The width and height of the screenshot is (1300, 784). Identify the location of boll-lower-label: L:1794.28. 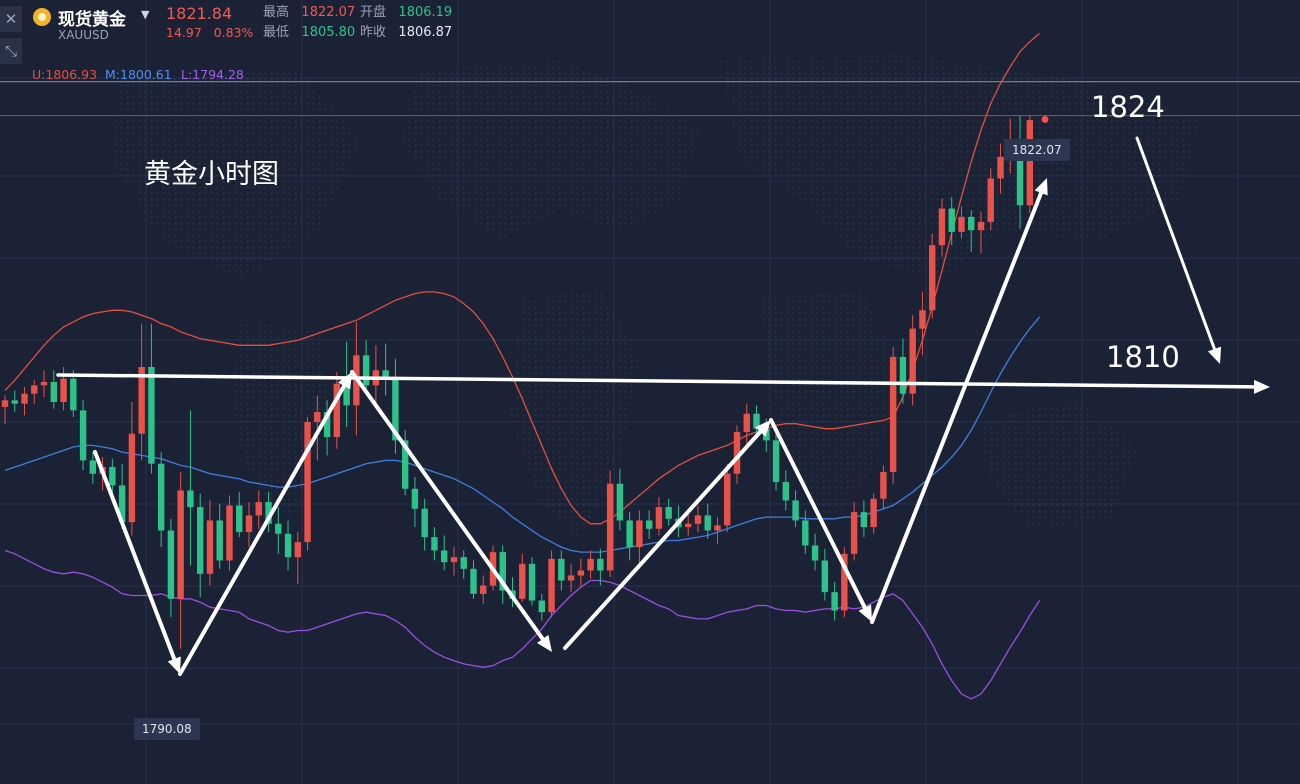
(212, 74).